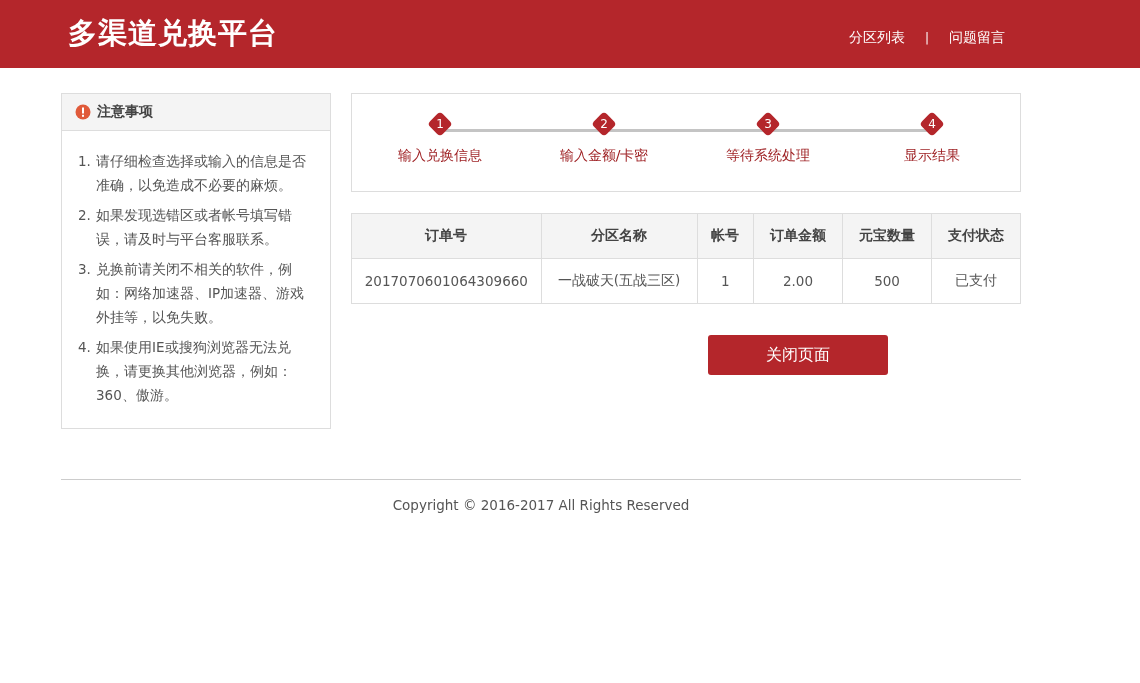 The width and height of the screenshot is (1140, 683). What do you see at coordinates (201, 293) in the screenshot?
I see `notice-text: 兑换前请关闭不相关的软件，例如：网络加速器、IP加速器、游戏外挂等，以免失败。` at bounding box center [201, 293].